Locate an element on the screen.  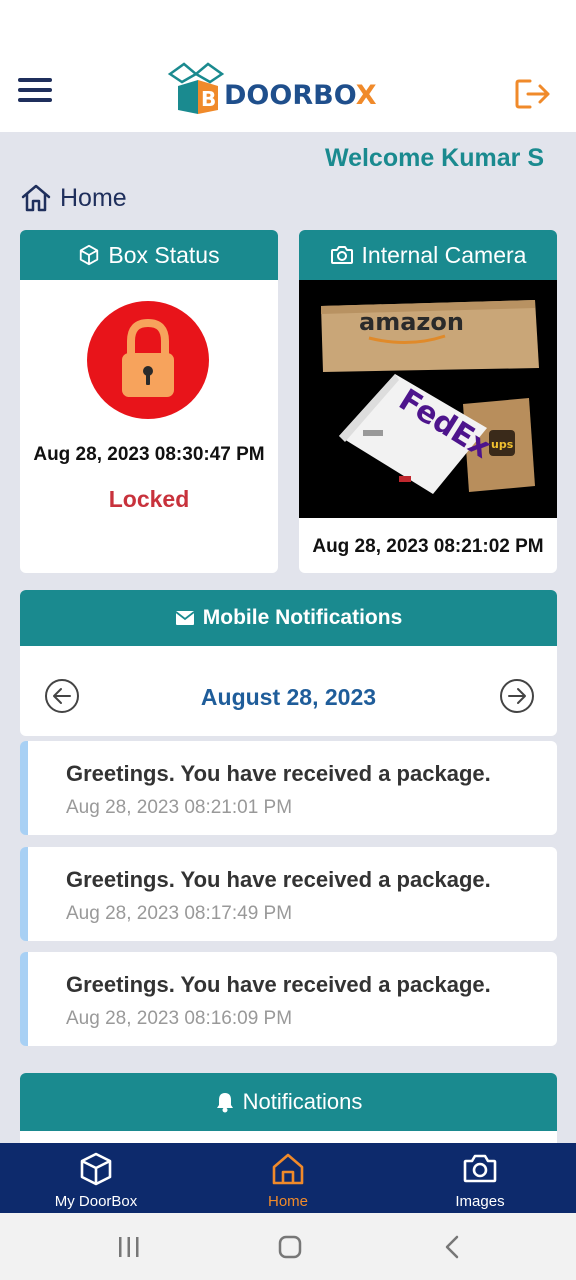
box-status-header: Box Status is located at coordinates (149, 255).